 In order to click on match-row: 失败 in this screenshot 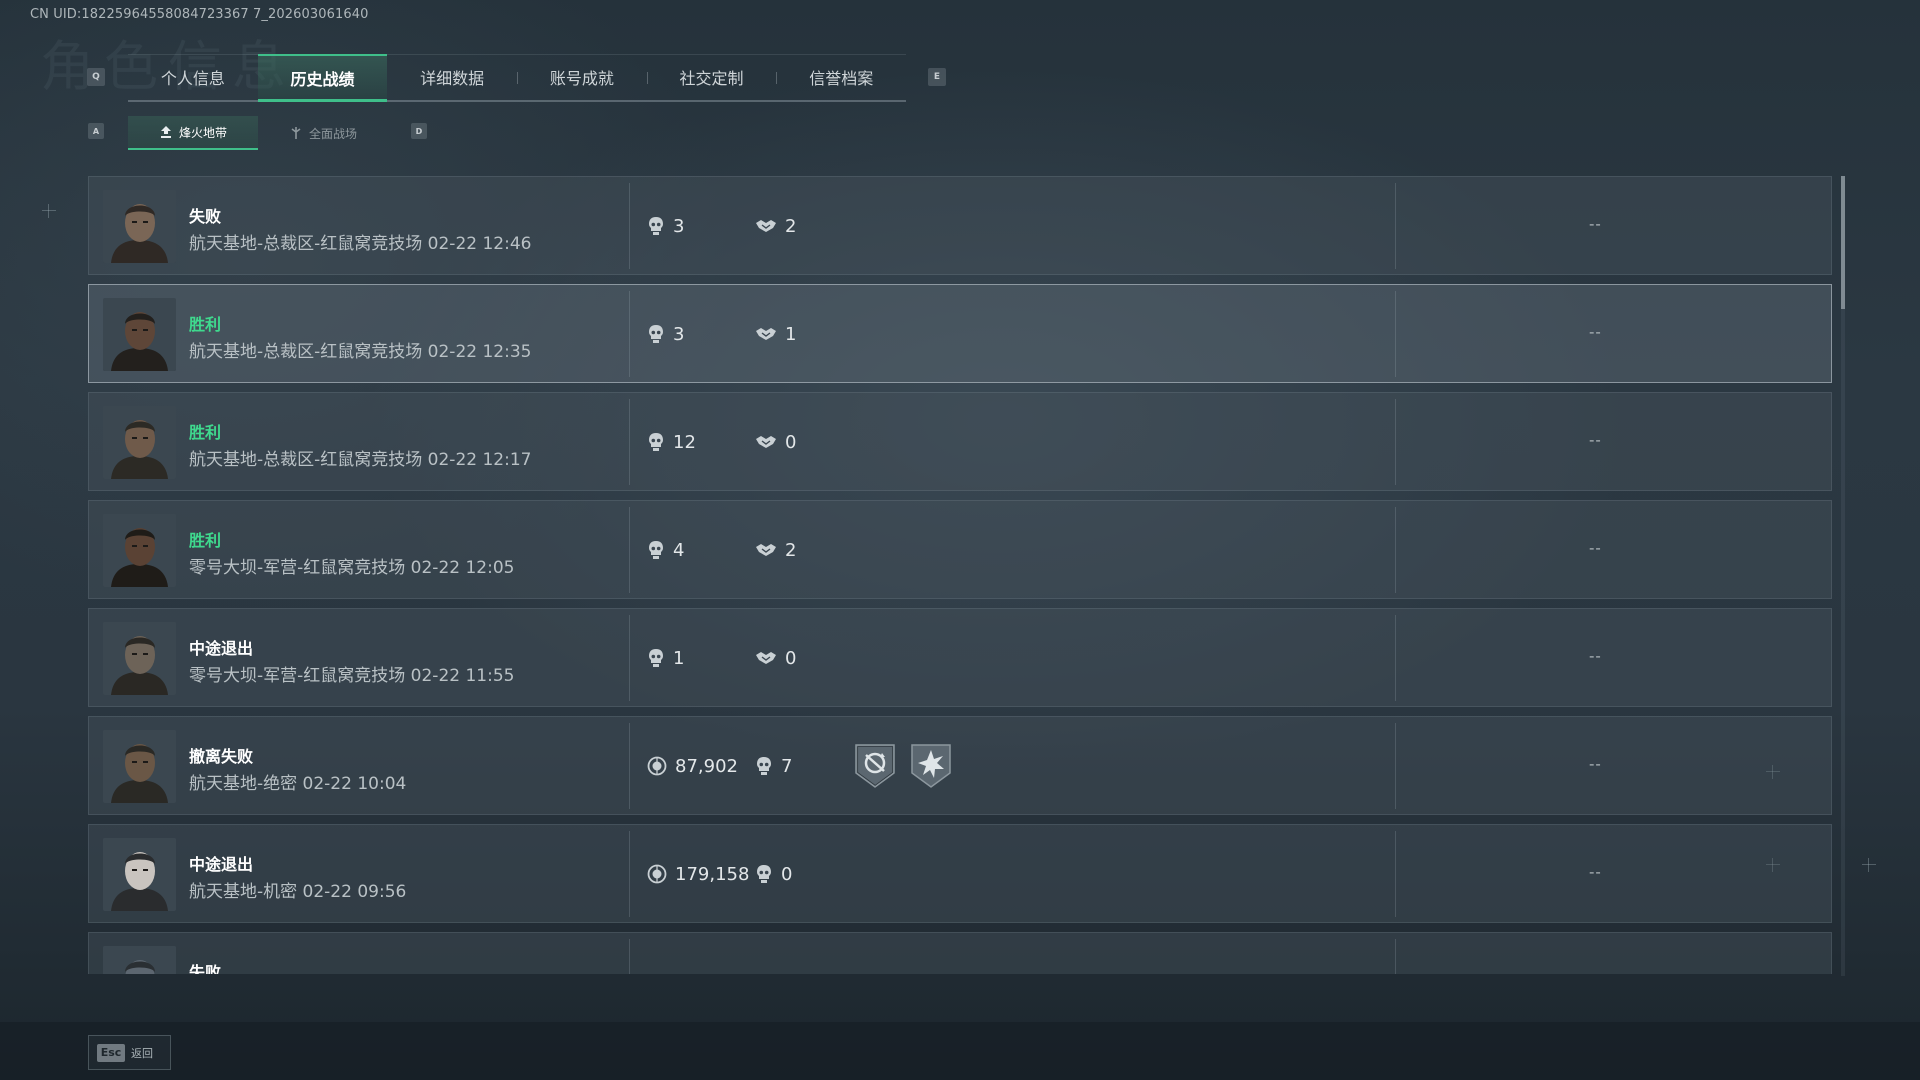, I will do `click(960, 953)`.